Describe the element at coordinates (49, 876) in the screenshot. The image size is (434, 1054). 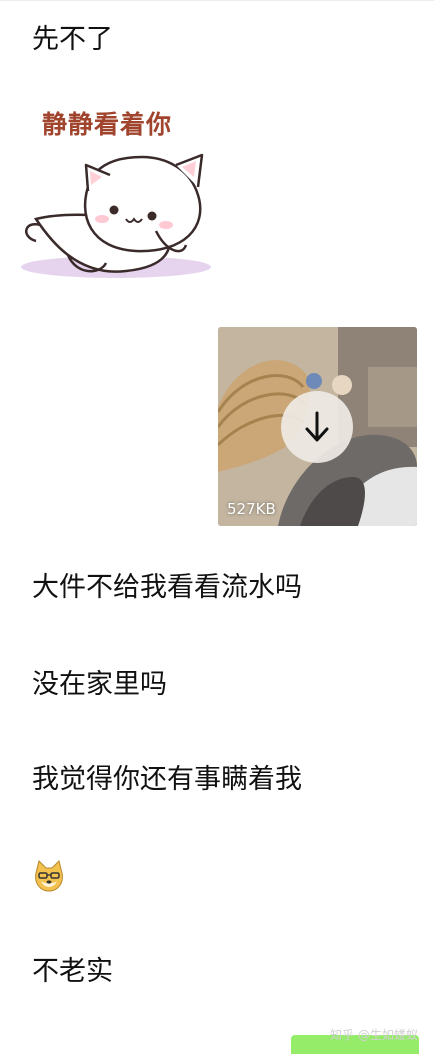
I see `doge-emoji-icon` at that location.